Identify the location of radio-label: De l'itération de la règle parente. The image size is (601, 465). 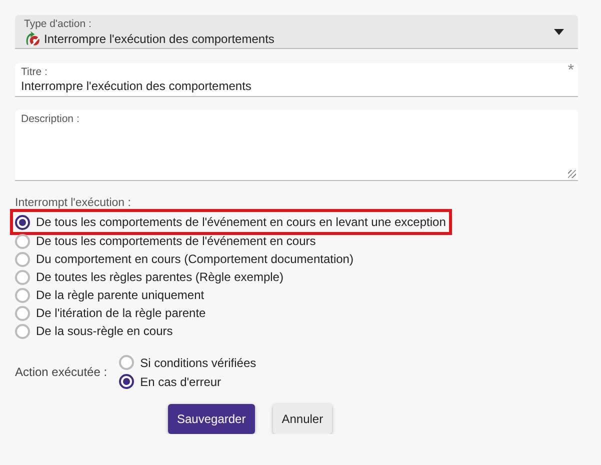
(121, 313).